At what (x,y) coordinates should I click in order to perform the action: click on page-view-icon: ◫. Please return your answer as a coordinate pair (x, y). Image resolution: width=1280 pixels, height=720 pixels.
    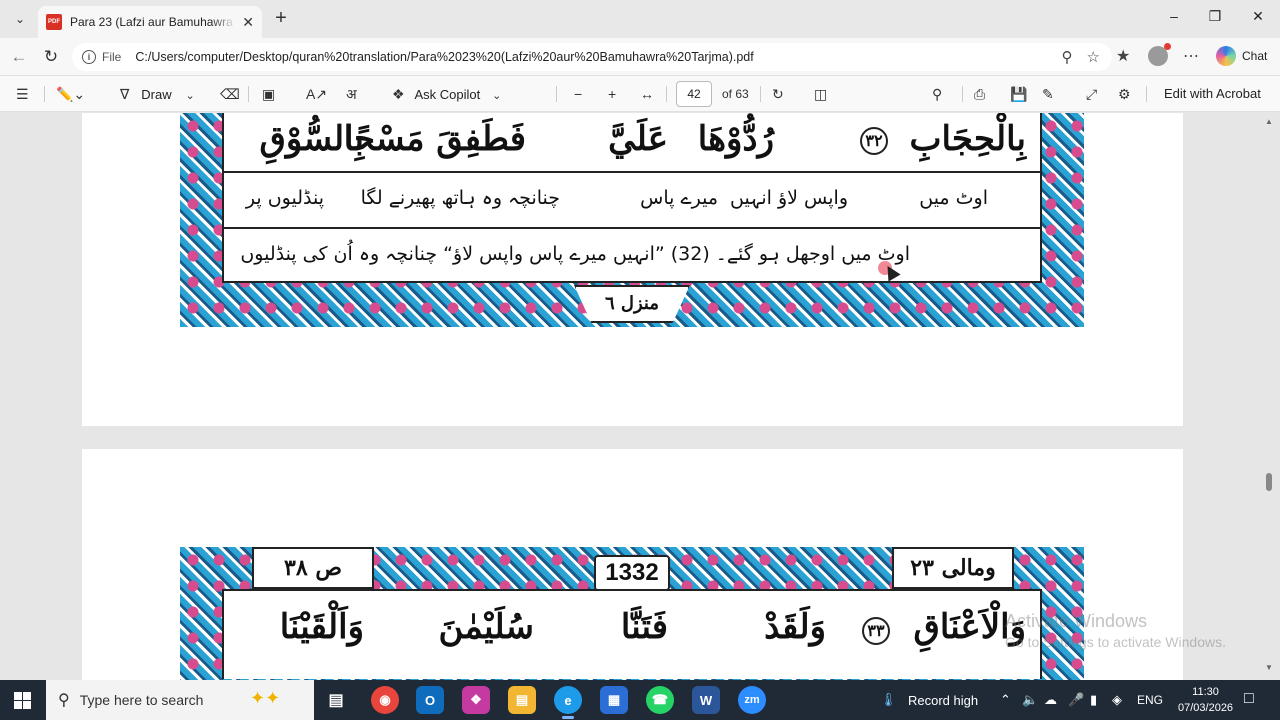
    Looking at the image, I should click on (820, 94).